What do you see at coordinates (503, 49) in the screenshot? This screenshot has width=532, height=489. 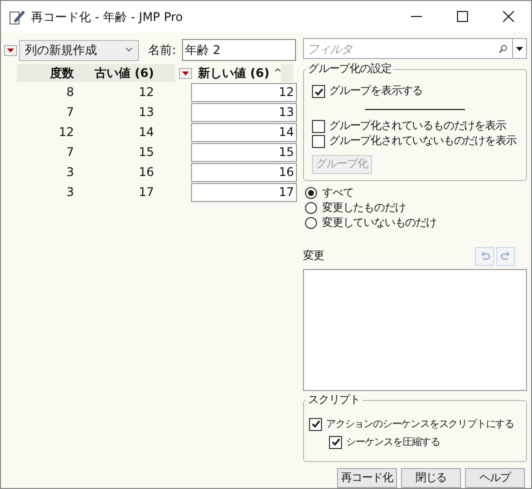 I see `search-icon` at bounding box center [503, 49].